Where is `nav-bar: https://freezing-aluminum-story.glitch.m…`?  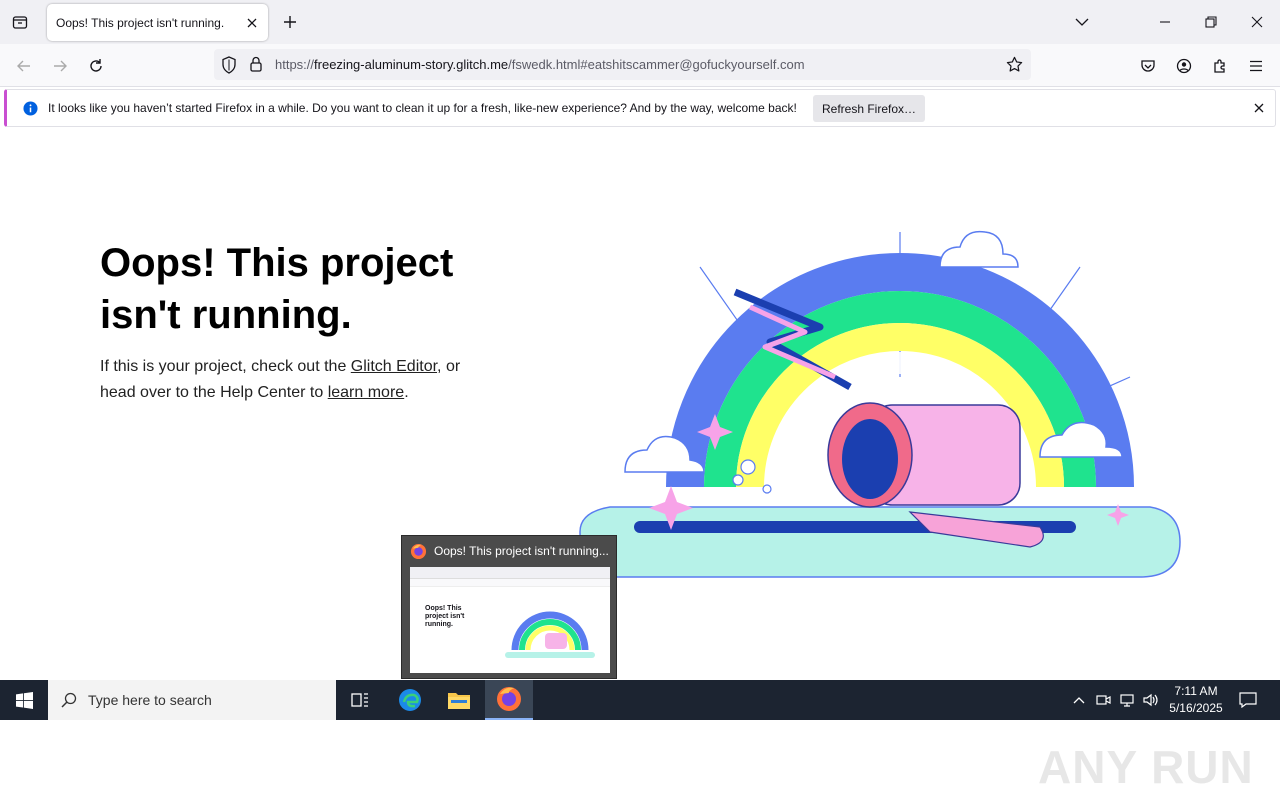 nav-bar: https://freezing-aluminum-story.glitch.m… is located at coordinates (640, 65).